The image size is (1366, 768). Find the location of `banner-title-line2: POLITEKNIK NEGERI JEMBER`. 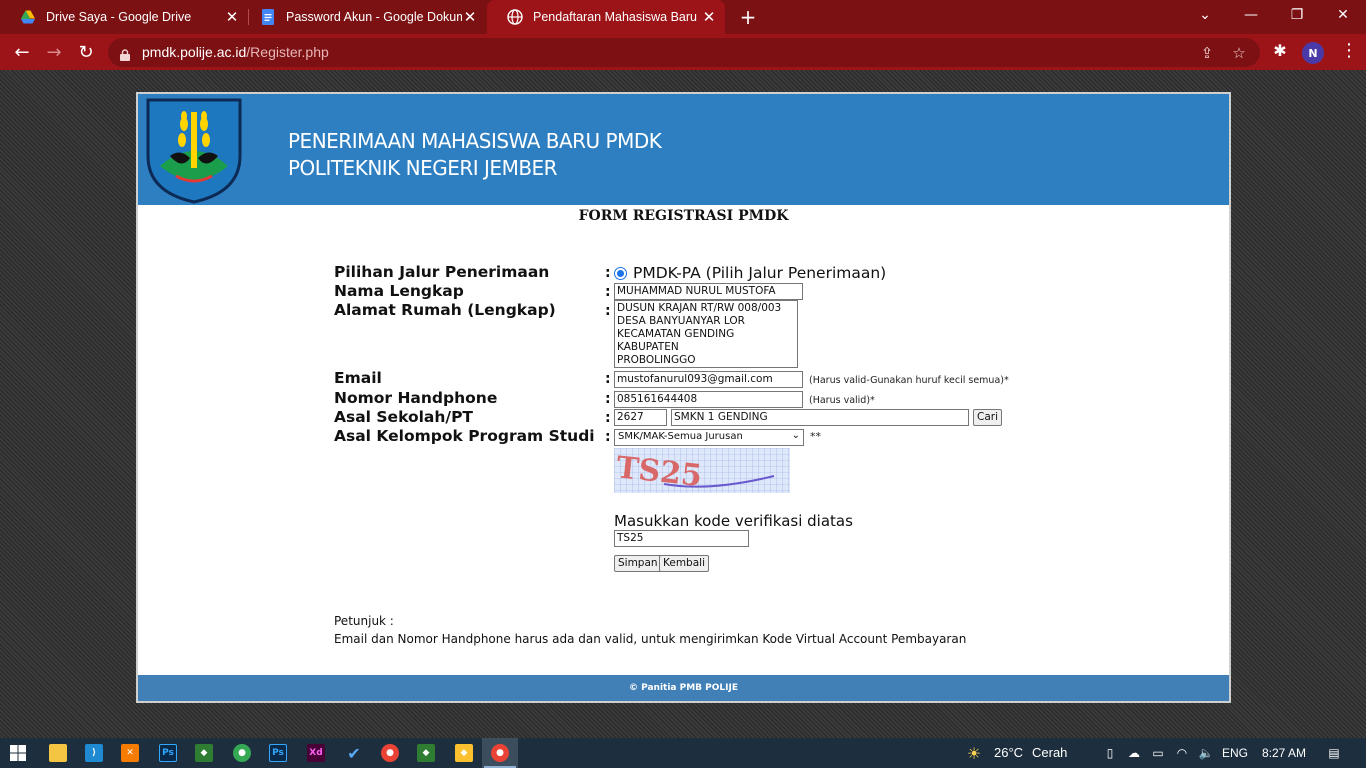

banner-title-line2: POLITEKNIK NEGERI JEMBER is located at coordinates (423, 168).